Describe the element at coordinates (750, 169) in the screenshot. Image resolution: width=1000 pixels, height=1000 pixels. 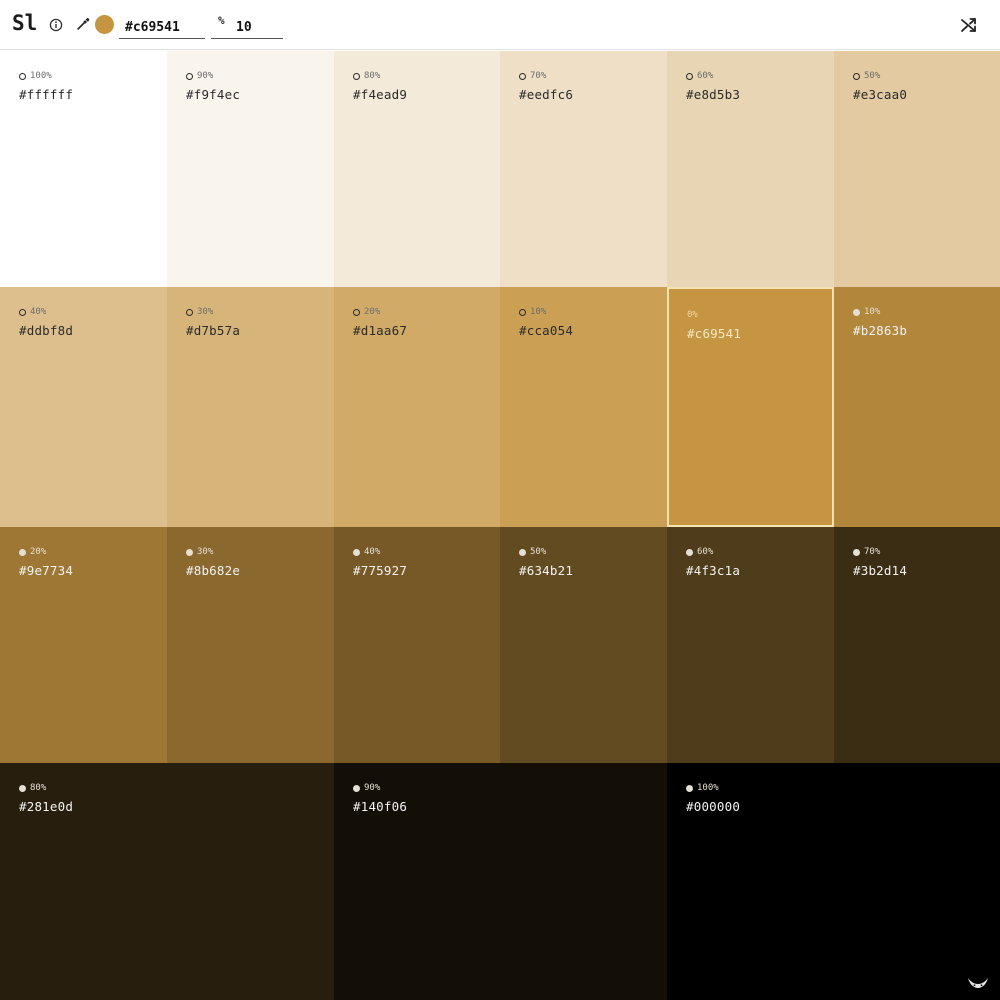
I see `swatch-tint: 60% #e8d5b3` at that location.